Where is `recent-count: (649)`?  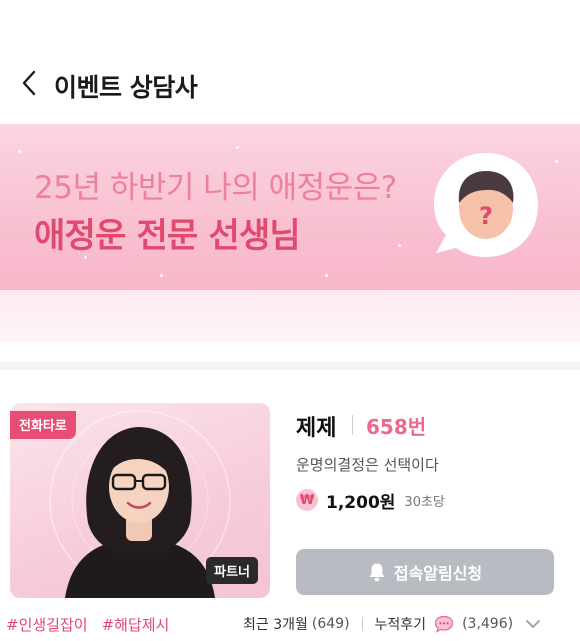
recent-count: (649) is located at coordinates (330, 624).